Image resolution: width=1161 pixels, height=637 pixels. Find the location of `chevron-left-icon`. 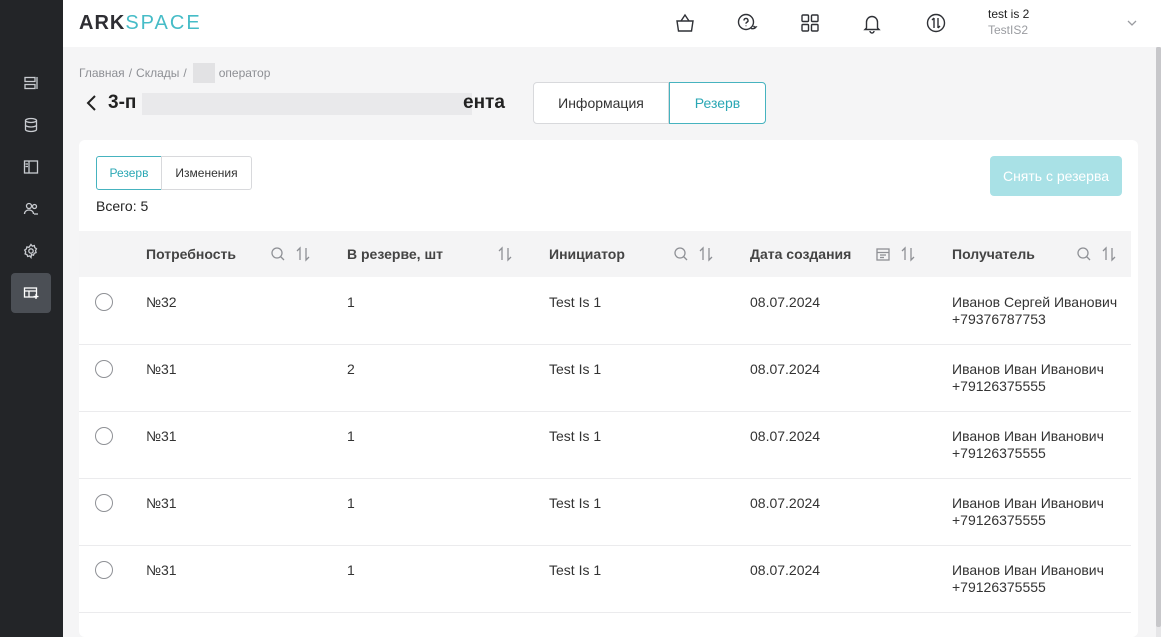

chevron-left-icon is located at coordinates (91, 103).